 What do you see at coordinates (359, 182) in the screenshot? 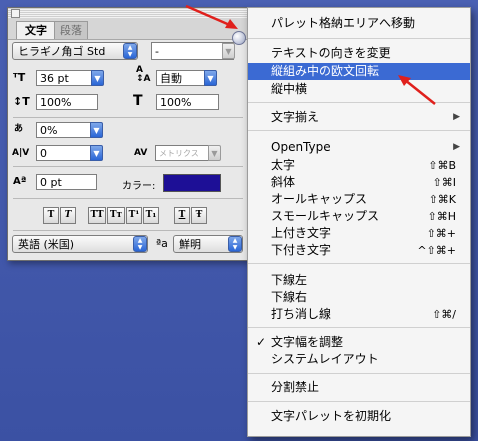
I see `menu-item-faux-italic: 斜体 ⇧⌘I` at bounding box center [359, 182].